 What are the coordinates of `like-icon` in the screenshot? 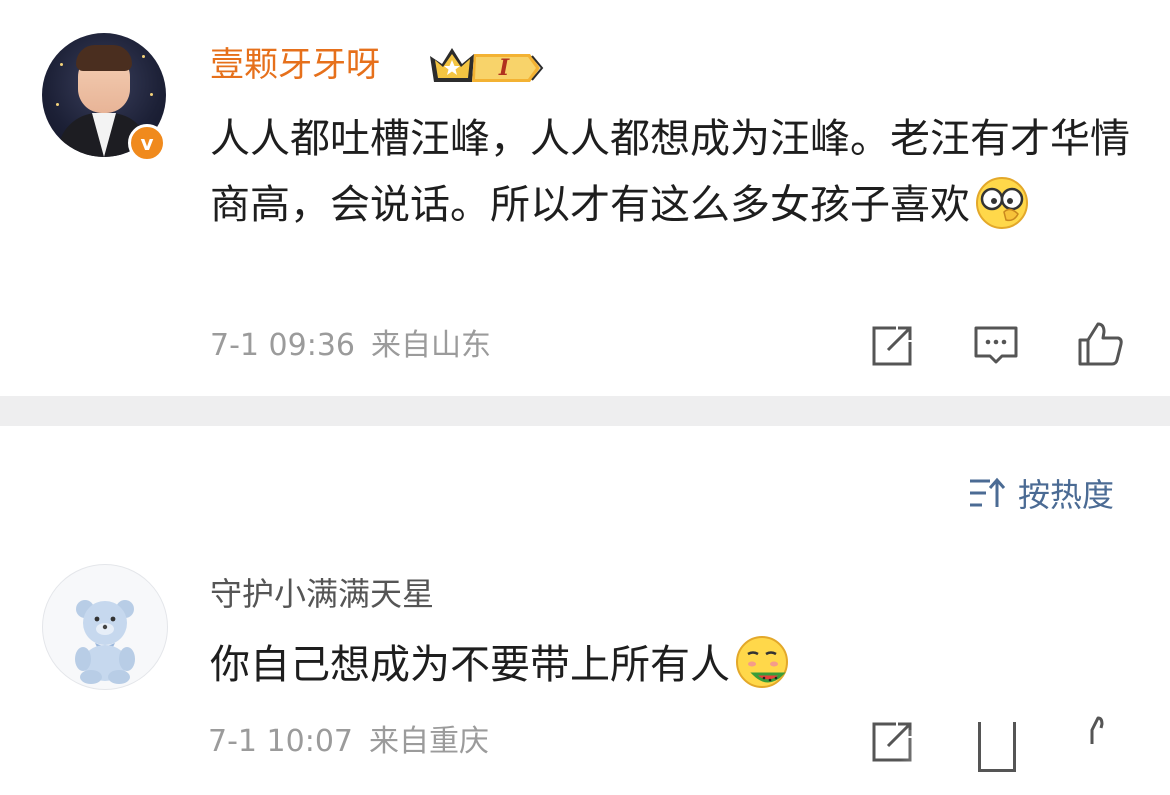 It's located at (1100, 344).